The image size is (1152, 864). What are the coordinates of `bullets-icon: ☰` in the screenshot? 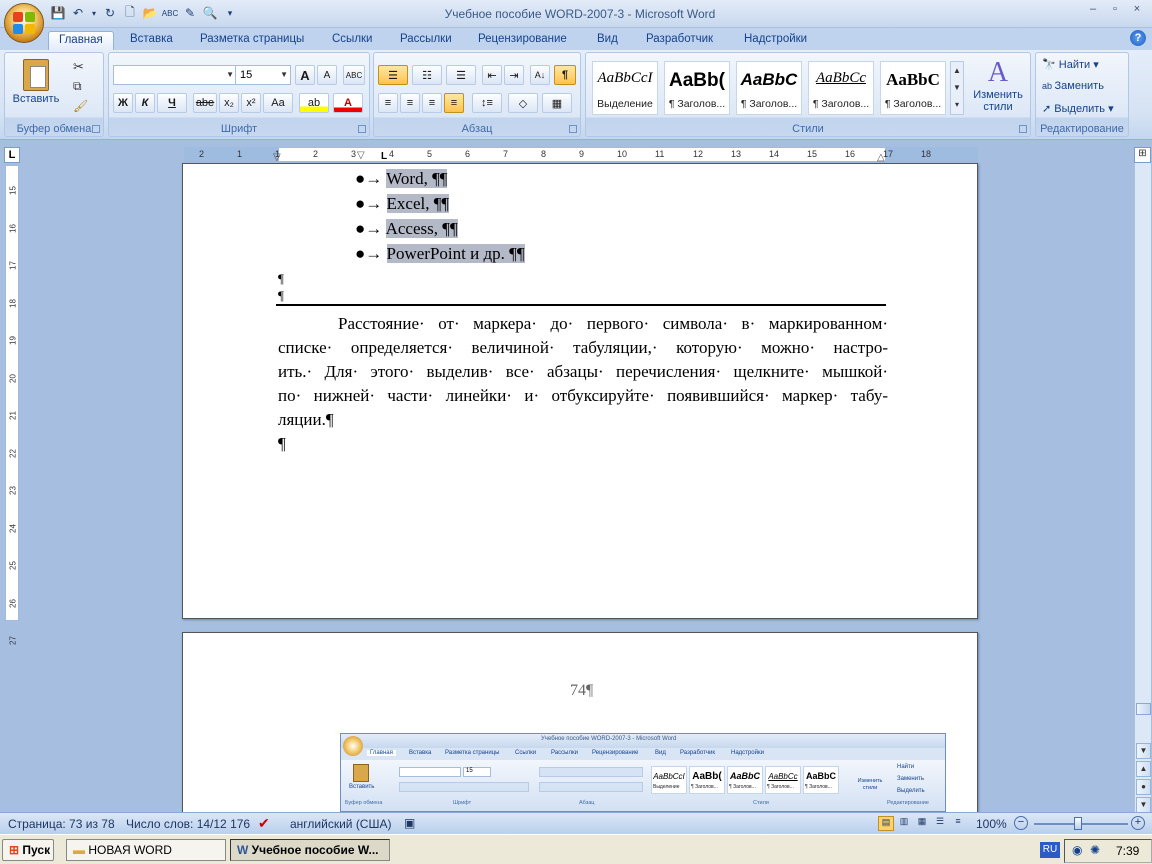 It's located at (393, 75).